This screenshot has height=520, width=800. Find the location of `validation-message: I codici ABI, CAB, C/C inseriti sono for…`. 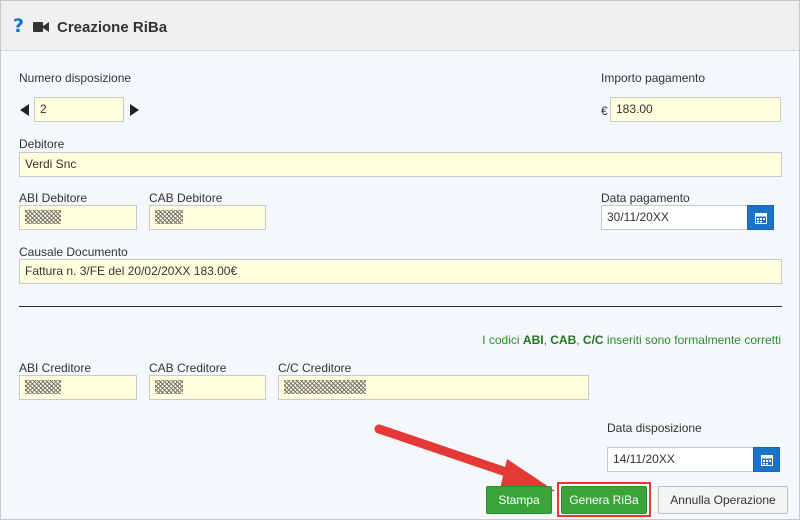

validation-message: I codici ABI, CAB, C/C inseriti sono for… is located at coordinates (631, 340).